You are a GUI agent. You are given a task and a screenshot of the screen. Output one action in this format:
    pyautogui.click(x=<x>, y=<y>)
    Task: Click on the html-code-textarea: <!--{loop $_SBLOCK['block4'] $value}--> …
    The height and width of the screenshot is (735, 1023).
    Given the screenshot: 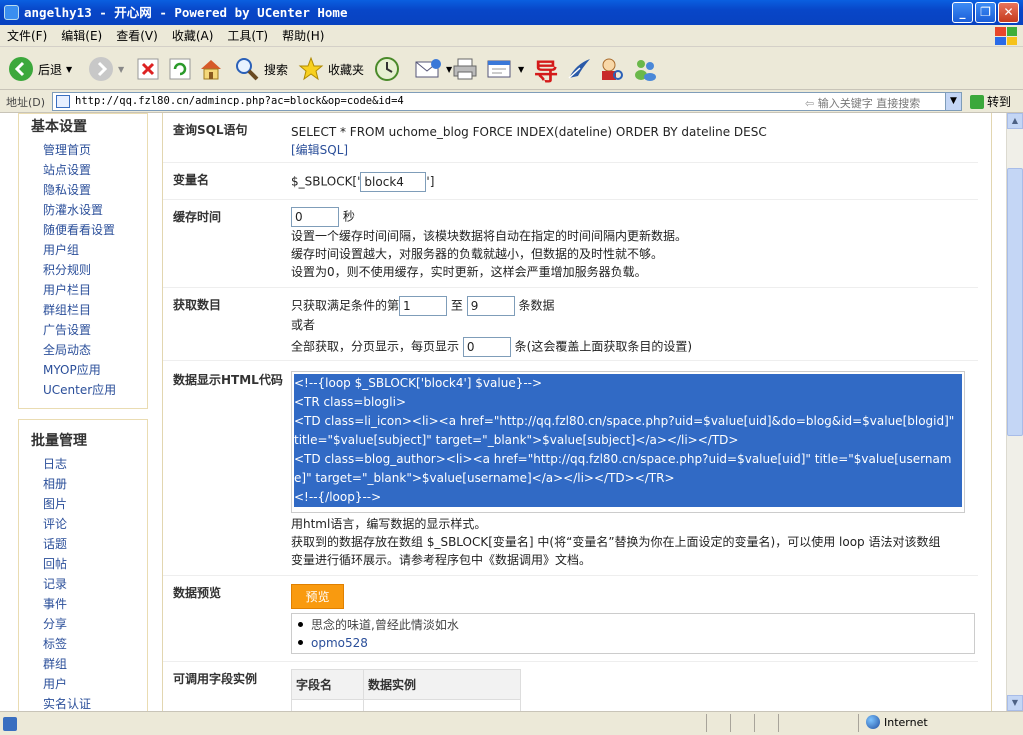 What is the action you would take?
    pyautogui.click(x=628, y=442)
    